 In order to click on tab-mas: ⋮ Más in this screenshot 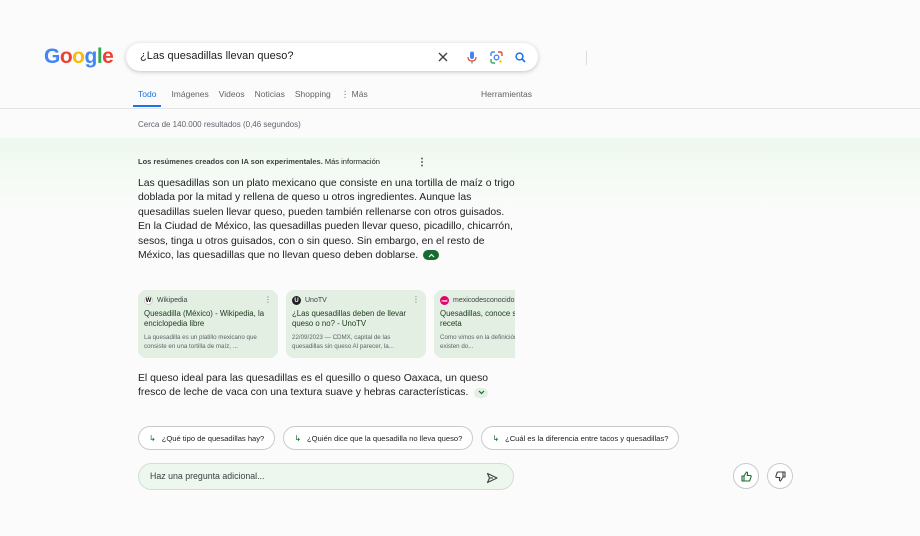, I will do `click(354, 98)`.